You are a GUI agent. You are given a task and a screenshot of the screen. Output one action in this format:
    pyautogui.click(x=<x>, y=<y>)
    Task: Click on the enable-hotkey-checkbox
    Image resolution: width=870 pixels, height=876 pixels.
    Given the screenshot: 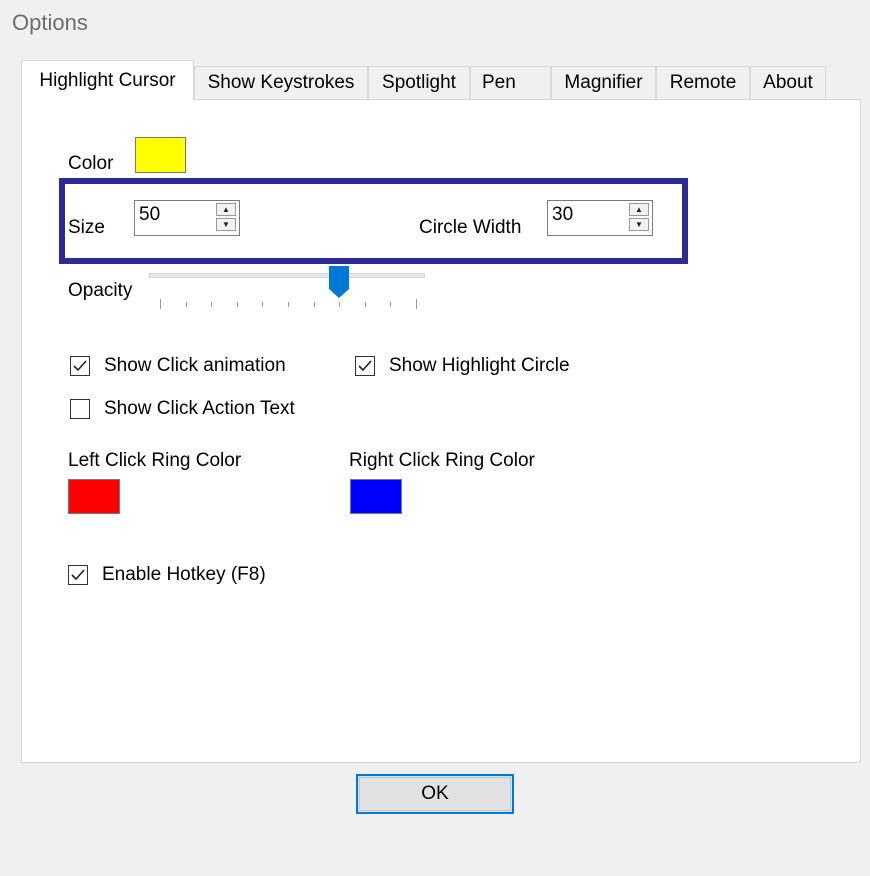 What is the action you would take?
    pyautogui.click(x=78, y=575)
    